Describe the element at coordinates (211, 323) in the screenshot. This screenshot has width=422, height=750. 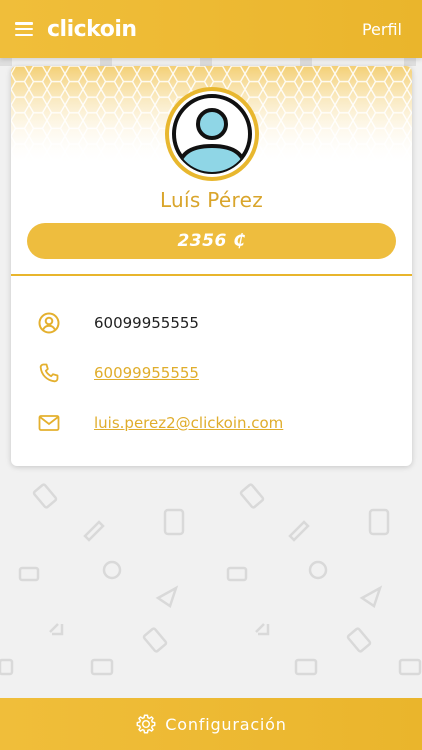
I see `contact-row-id: 60099955555` at that location.